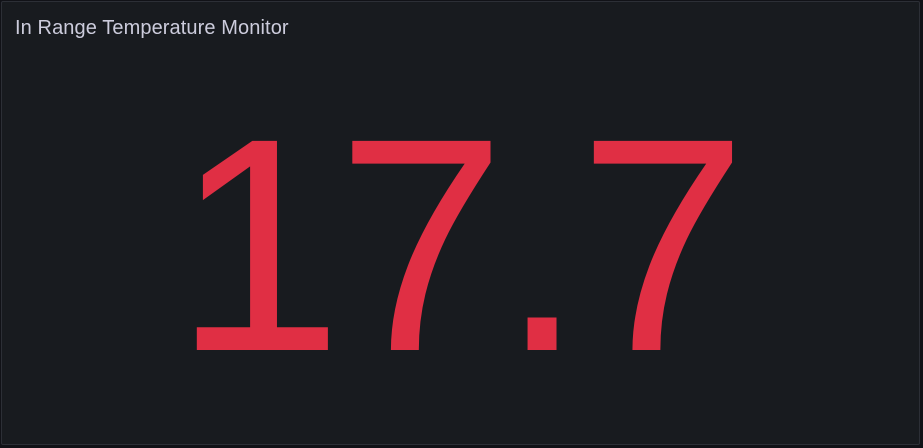 Image resolution: width=923 pixels, height=448 pixels. Describe the element at coordinates (152, 28) in the screenshot. I see `panel-title: In Range Temperature Monitor` at that location.